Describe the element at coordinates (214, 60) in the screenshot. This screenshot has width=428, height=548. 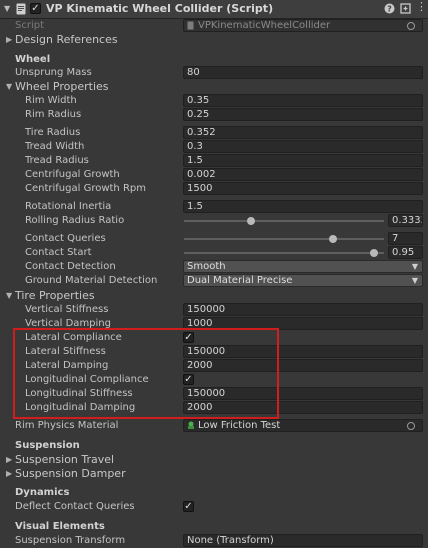
I see `wheel-heading: Wheel` at that location.